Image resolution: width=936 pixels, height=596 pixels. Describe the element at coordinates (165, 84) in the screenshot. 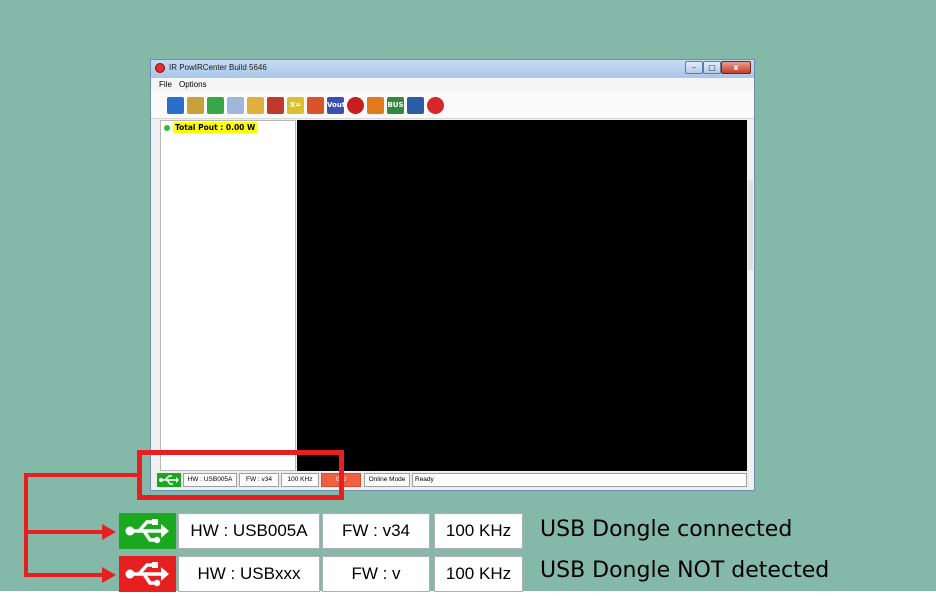

I see `menu-file: File` at that location.